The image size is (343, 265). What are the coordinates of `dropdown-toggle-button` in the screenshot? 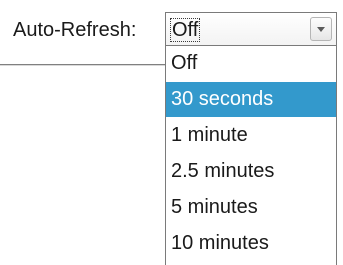 It's located at (321, 29).